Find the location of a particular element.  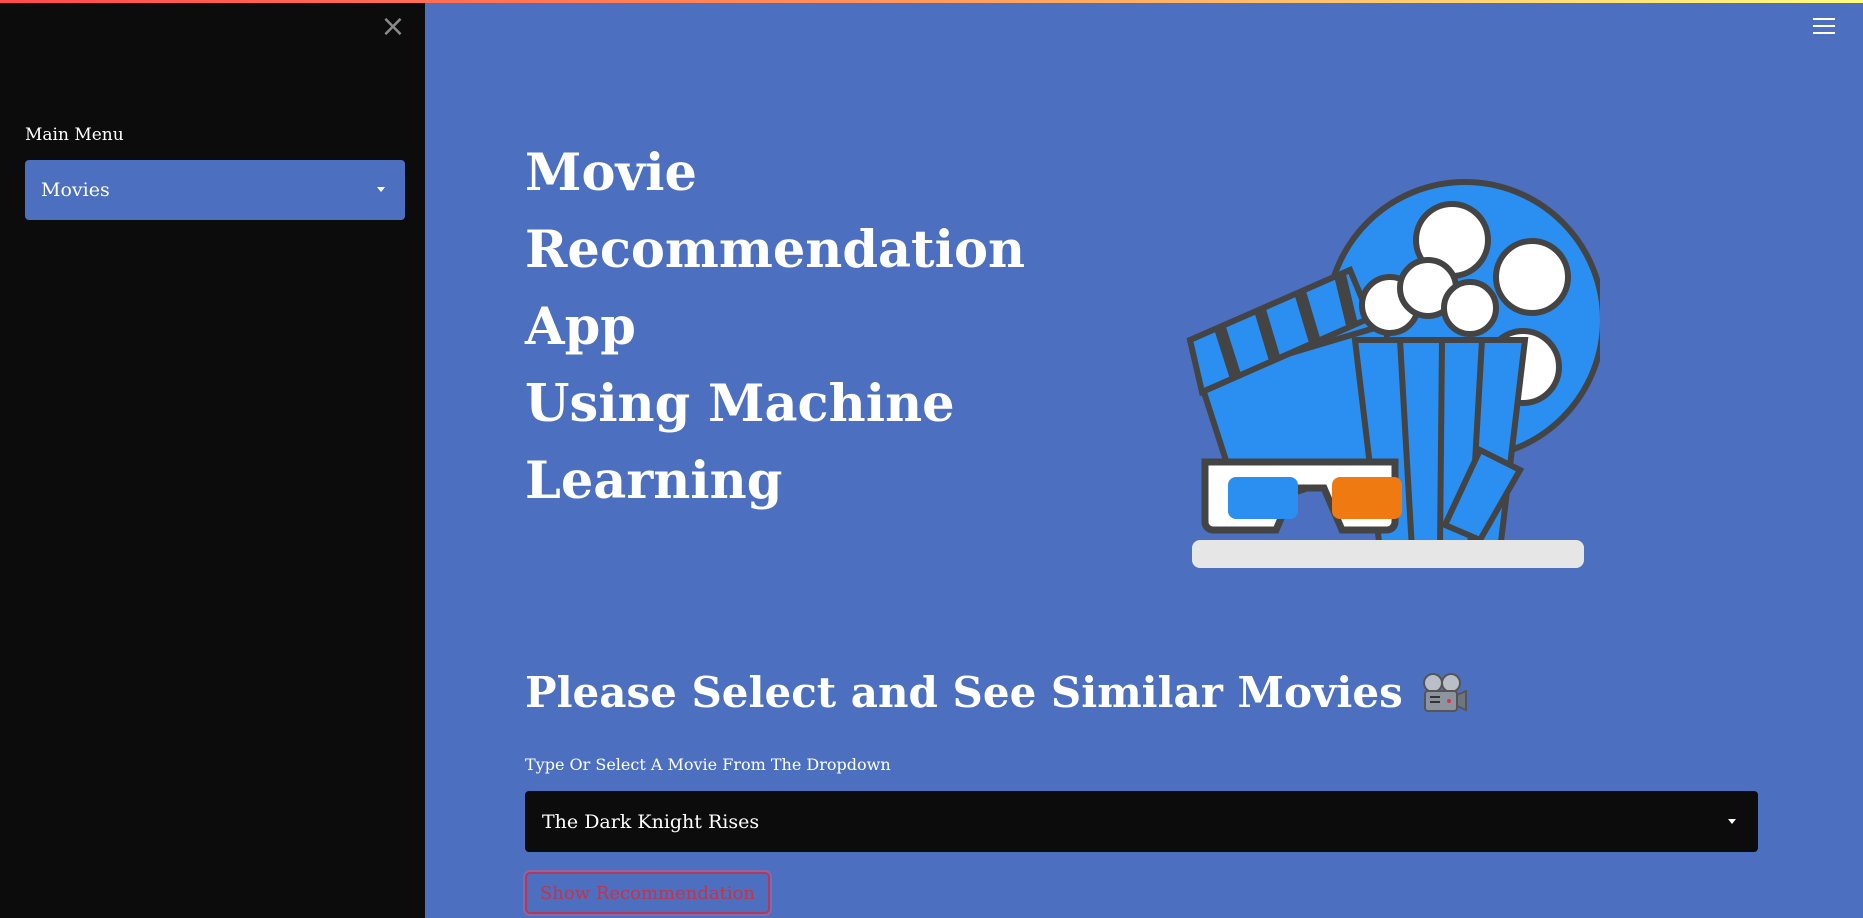

cinema-illustration is located at coordinates (1393, 373).